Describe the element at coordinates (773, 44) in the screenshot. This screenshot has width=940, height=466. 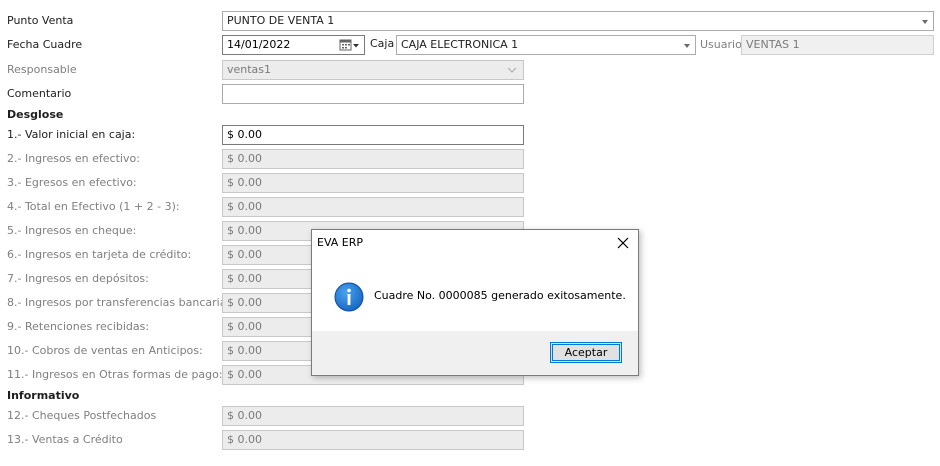
I see `usuario-value: VENTAS 1` at that location.